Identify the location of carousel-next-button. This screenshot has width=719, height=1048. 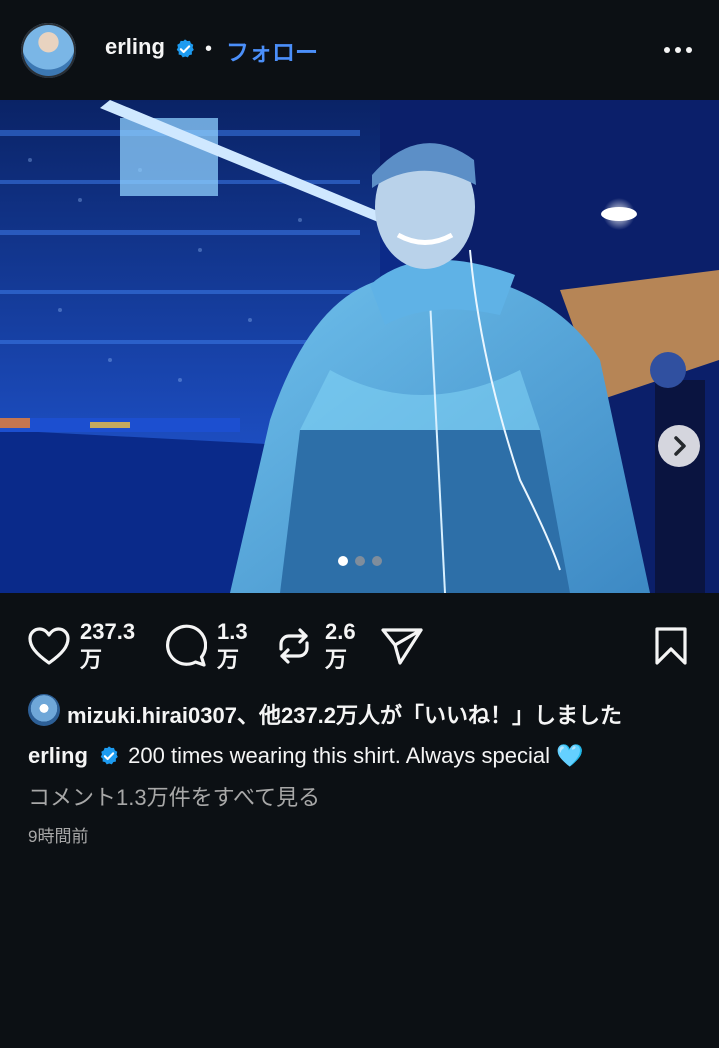
(679, 446).